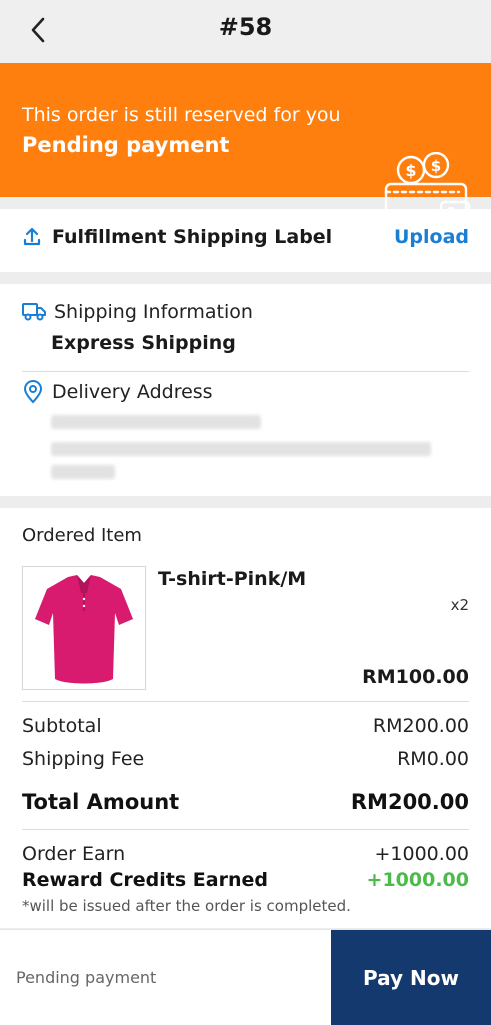  What do you see at coordinates (86, 977) in the screenshot?
I see `footer-status: Pending payment` at bounding box center [86, 977].